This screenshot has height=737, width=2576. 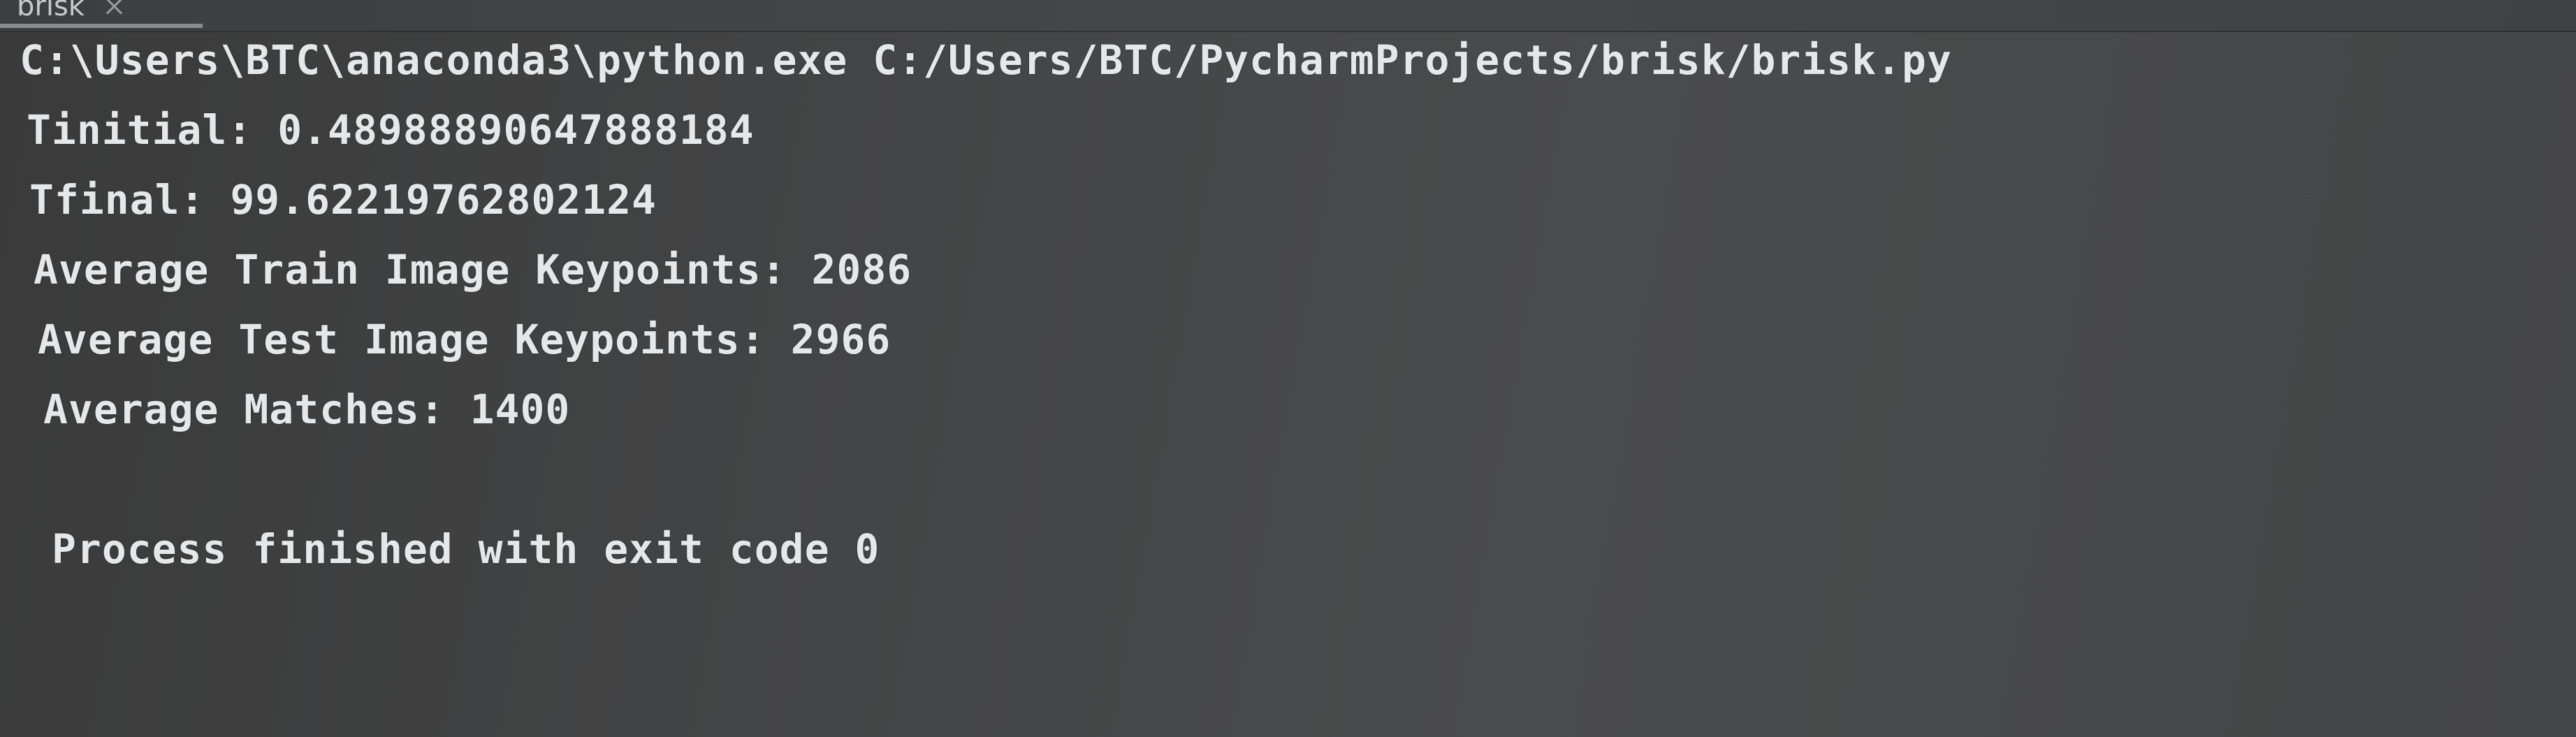 What do you see at coordinates (114, 8) in the screenshot?
I see `close-icon` at bounding box center [114, 8].